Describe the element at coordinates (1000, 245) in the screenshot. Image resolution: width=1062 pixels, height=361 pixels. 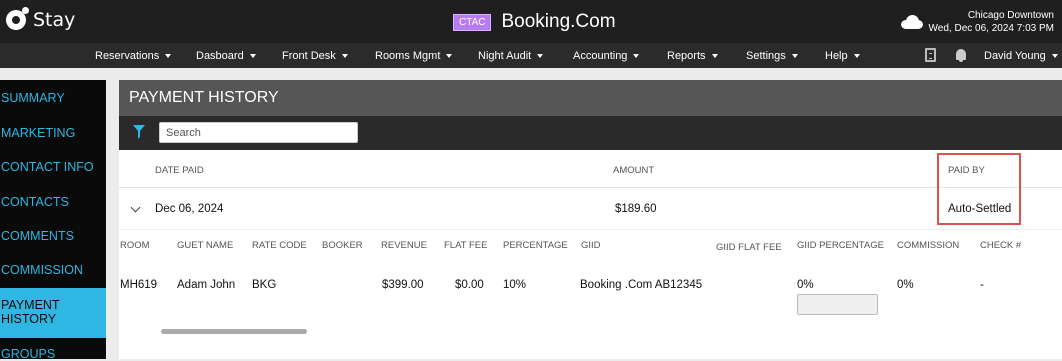
I see `col-check-number: CHECK #` at that location.